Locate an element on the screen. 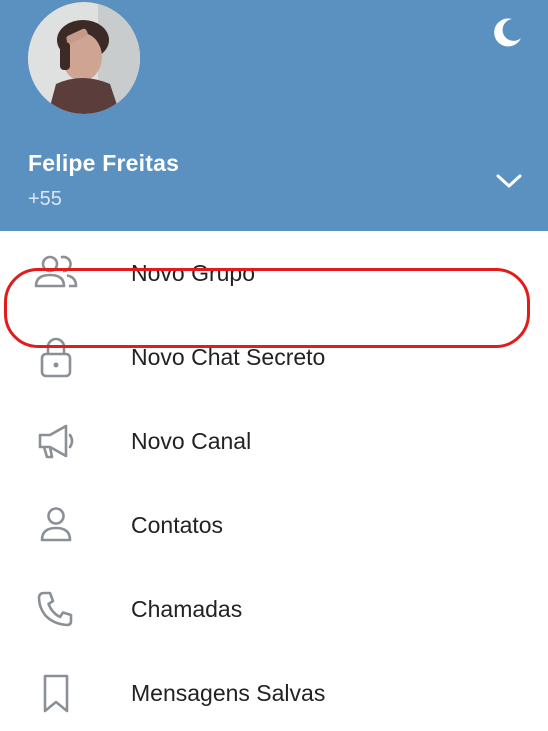  person-icon is located at coordinates (56, 525).